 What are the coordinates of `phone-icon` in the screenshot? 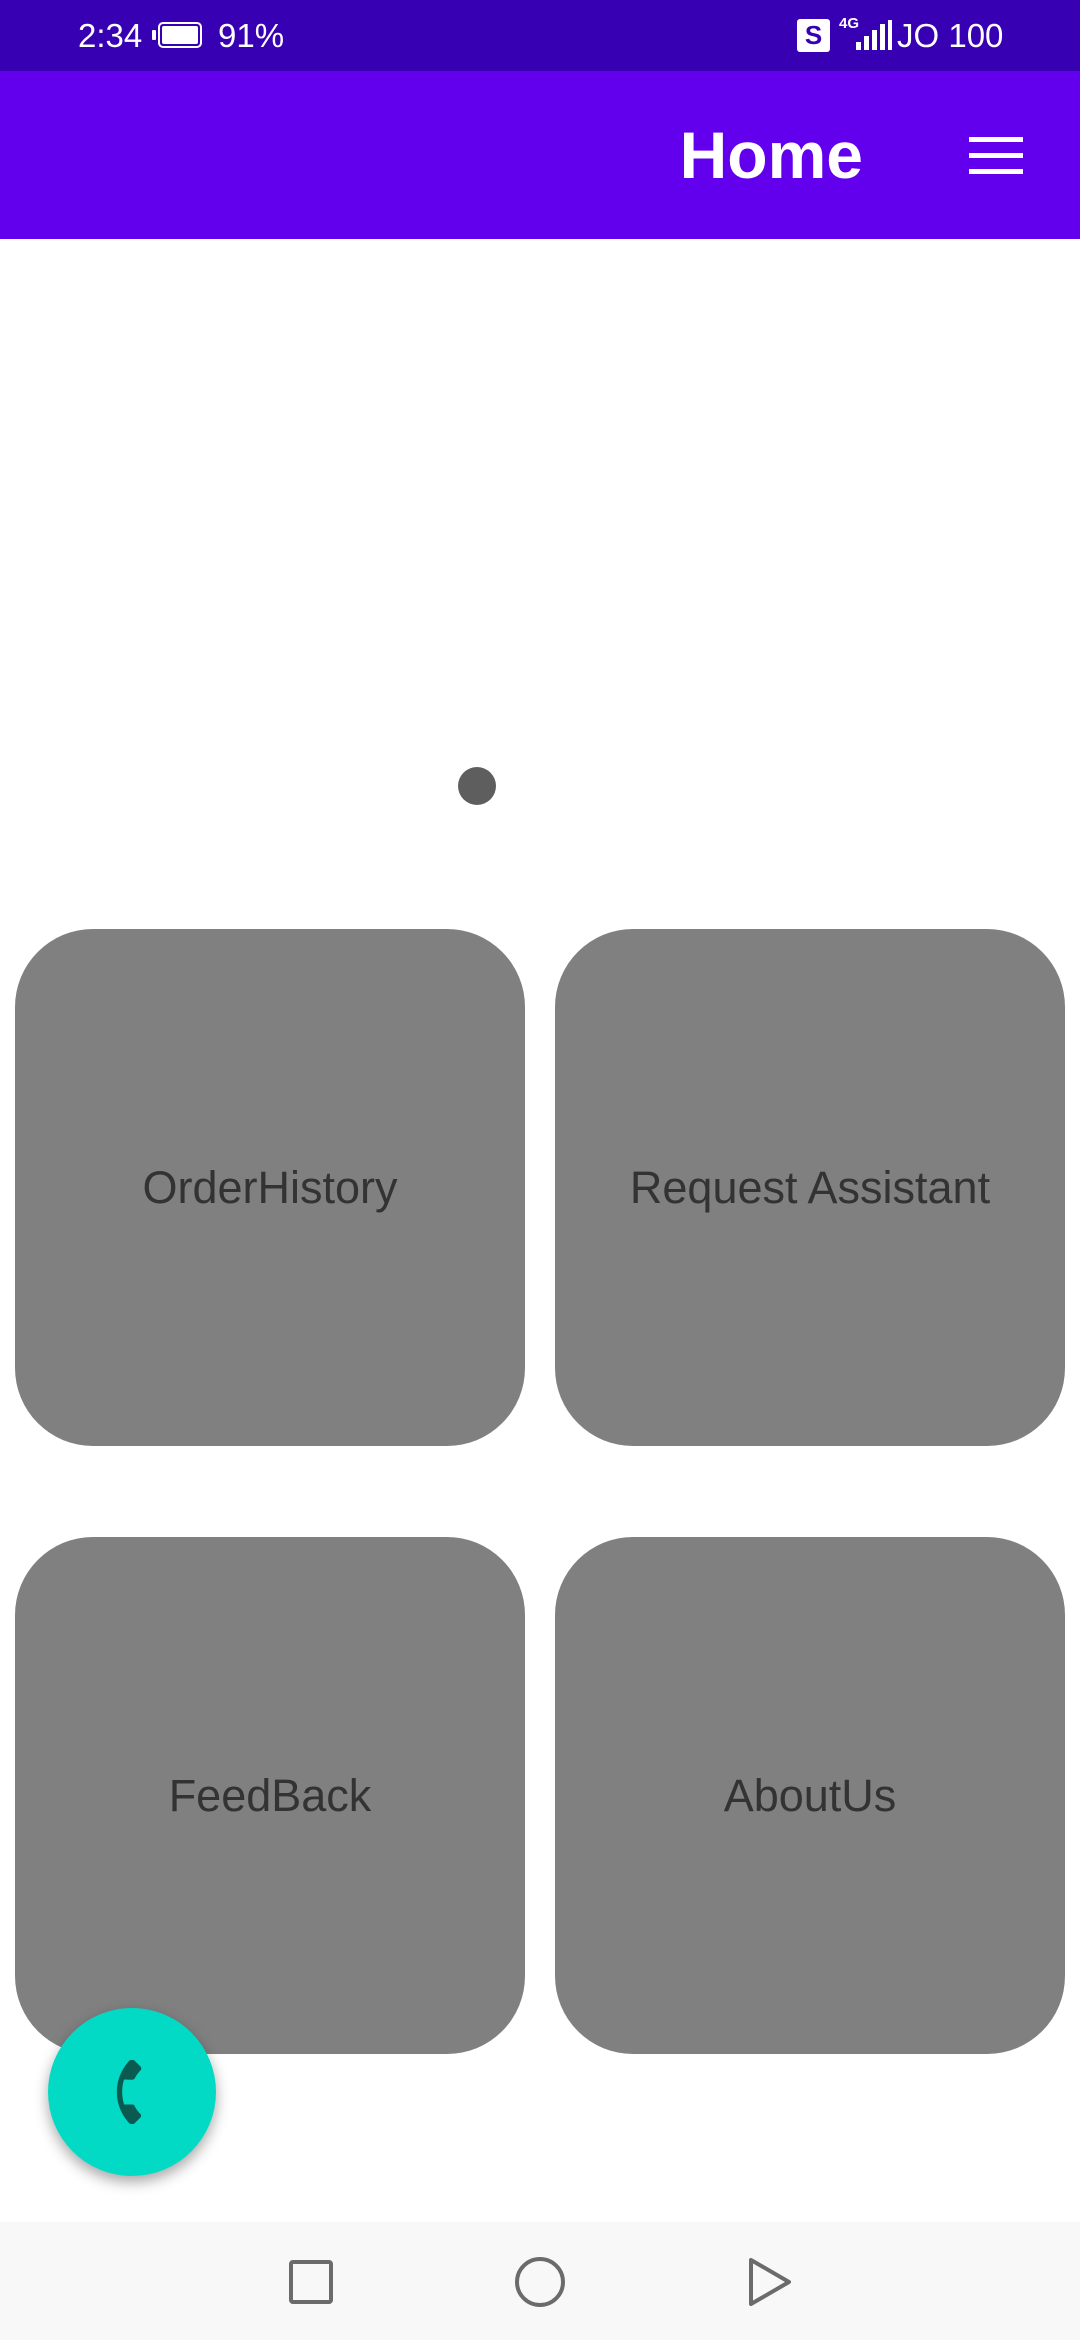 It's located at (129, 2092).